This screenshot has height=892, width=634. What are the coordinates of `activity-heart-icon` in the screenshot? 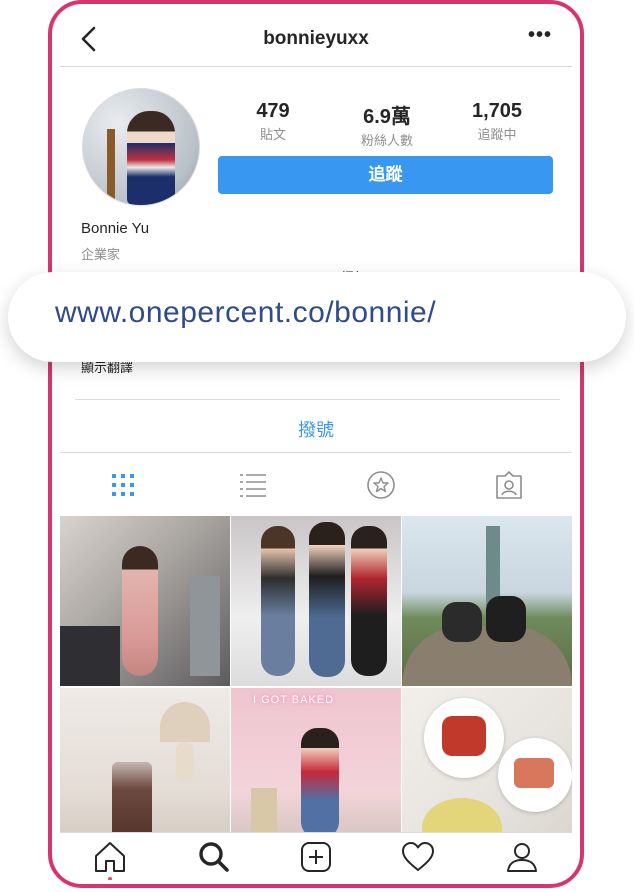 It's located at (418, 857).